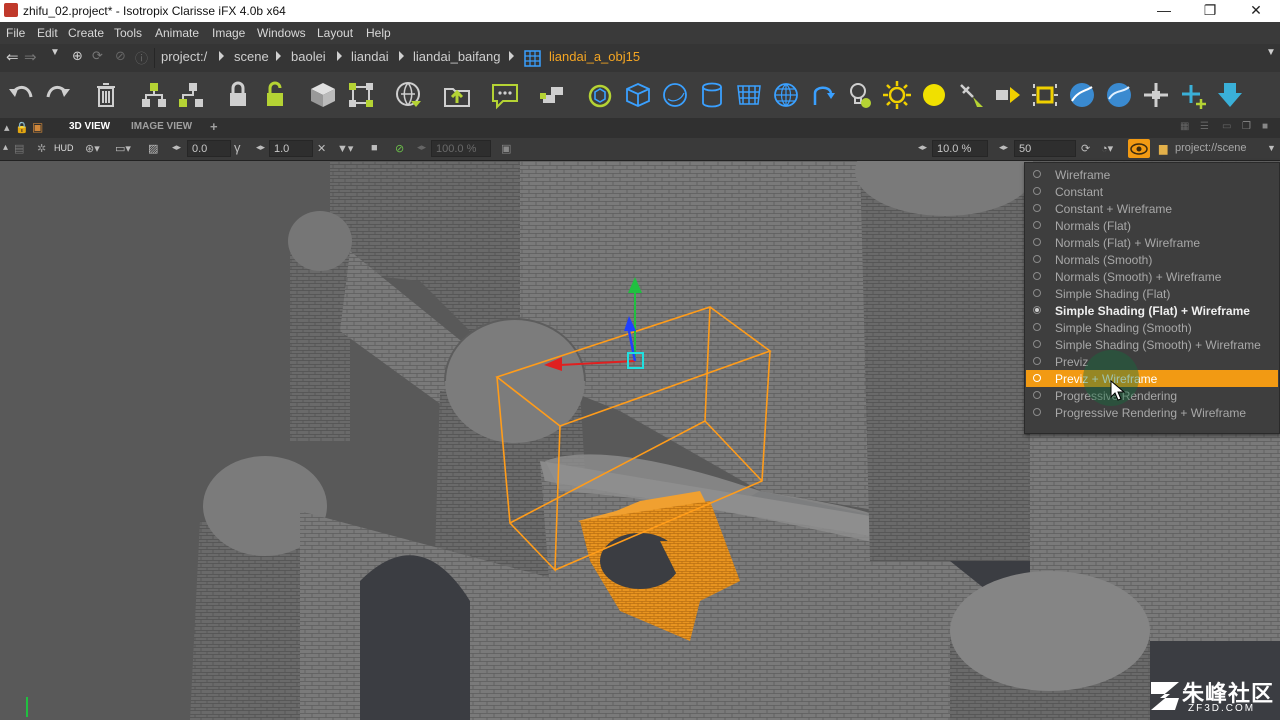 This screenshot has height=720, width=1280. I want to click on menu-item-normals-flat-wireframe: Normals (Flat) + Wireframe, so click(1152, 242).